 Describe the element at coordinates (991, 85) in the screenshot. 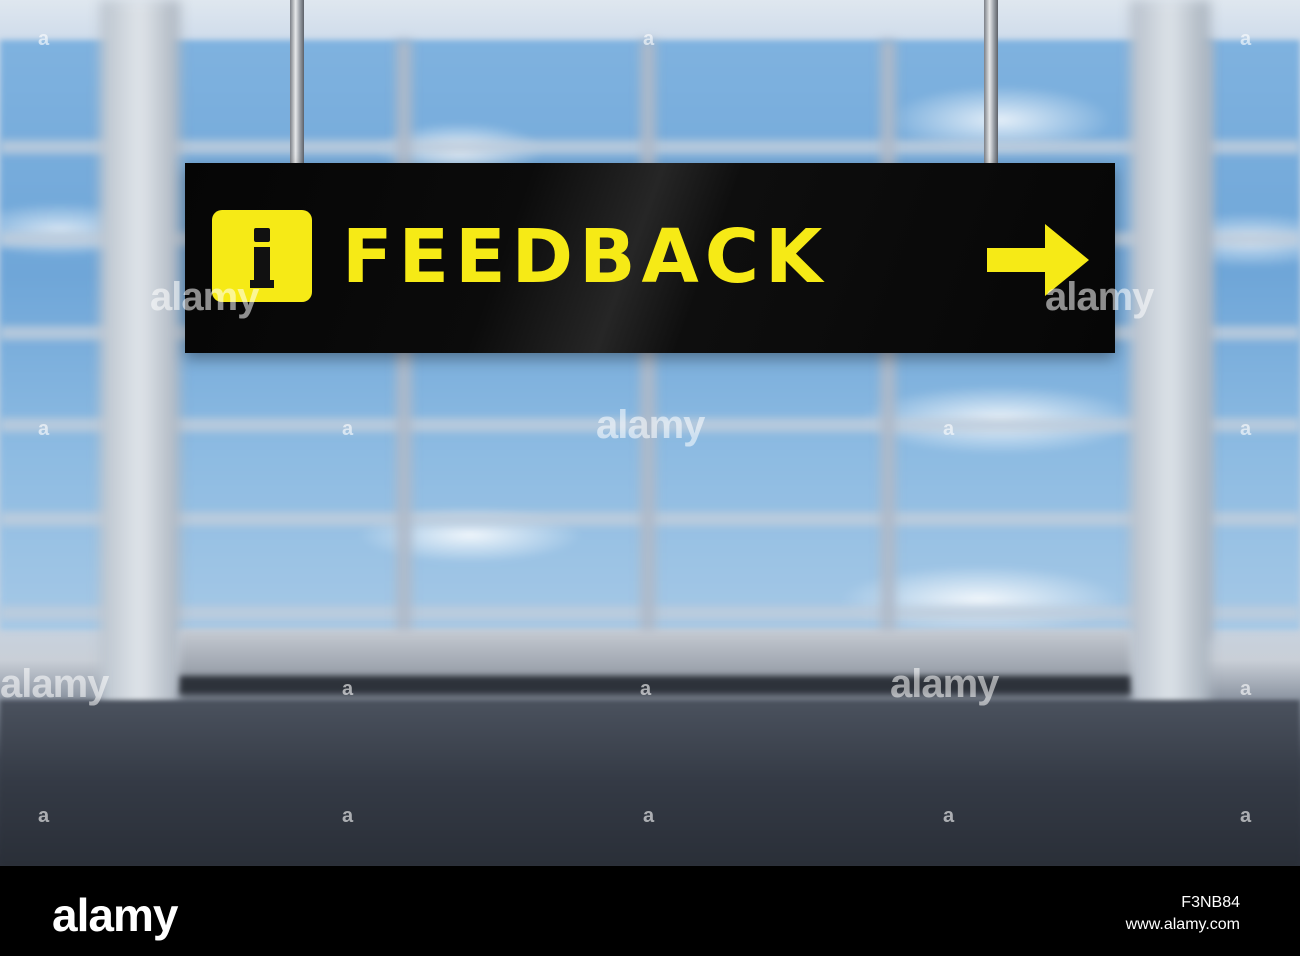

I see `sign-rod-right` at that location.